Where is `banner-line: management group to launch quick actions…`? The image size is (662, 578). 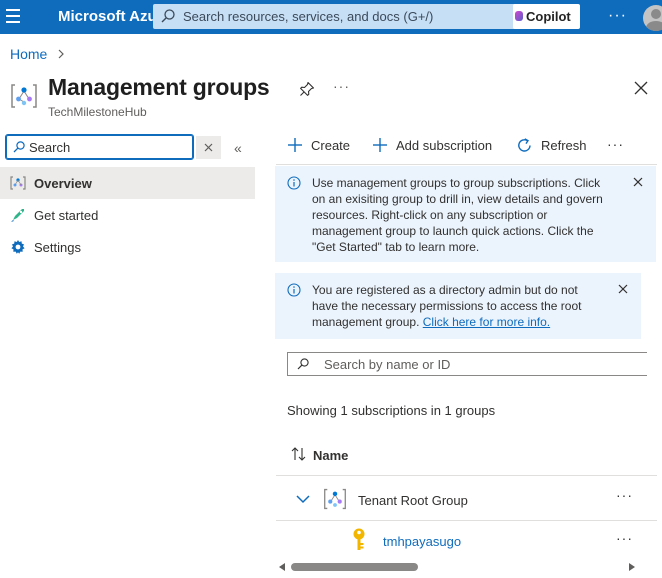
banner-line: management group to launch quick actions… is located at coordinates (453, 231).